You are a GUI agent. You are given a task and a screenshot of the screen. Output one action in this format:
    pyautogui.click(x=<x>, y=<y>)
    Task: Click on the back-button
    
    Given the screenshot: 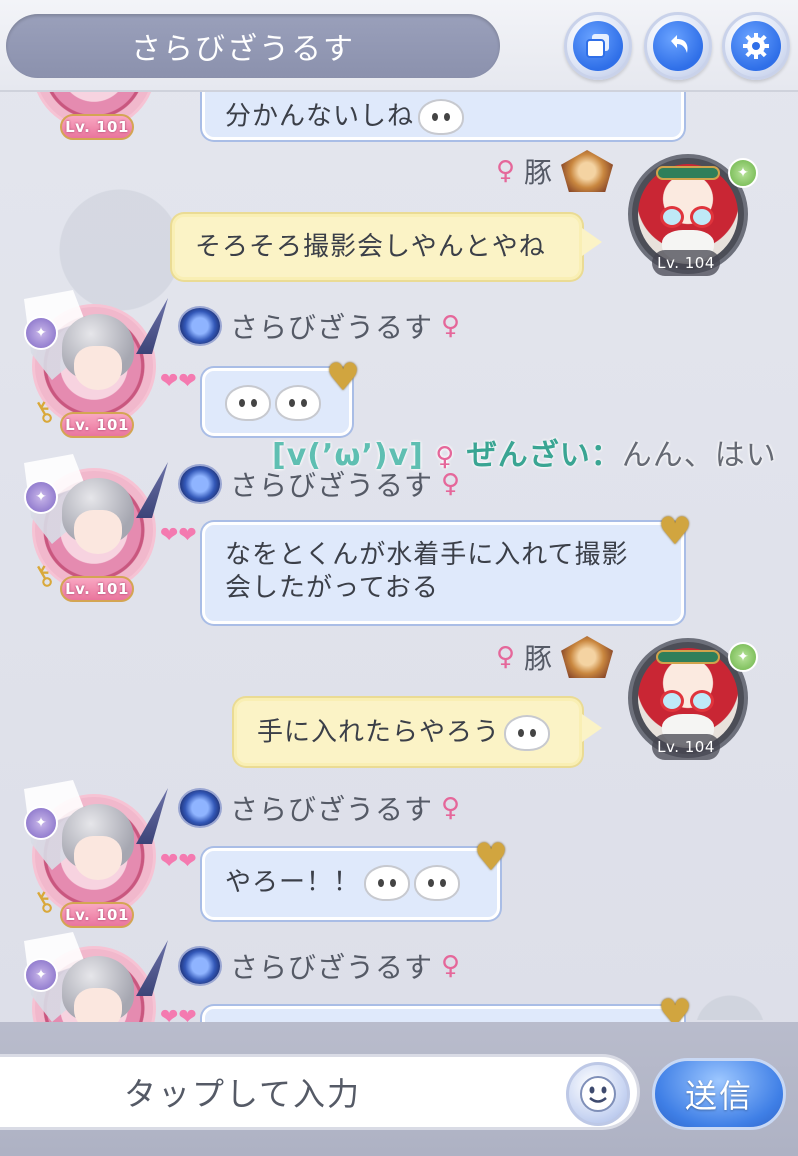 What is the action you would take?
    pyautogui.click(x=678, y=46)
    